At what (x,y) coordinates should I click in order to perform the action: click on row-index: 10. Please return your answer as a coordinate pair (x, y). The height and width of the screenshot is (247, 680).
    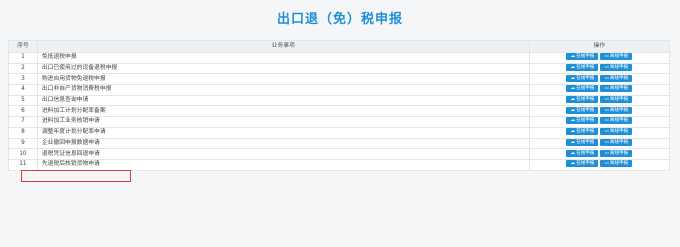
    Looking at the image, I should click on (23, 154).